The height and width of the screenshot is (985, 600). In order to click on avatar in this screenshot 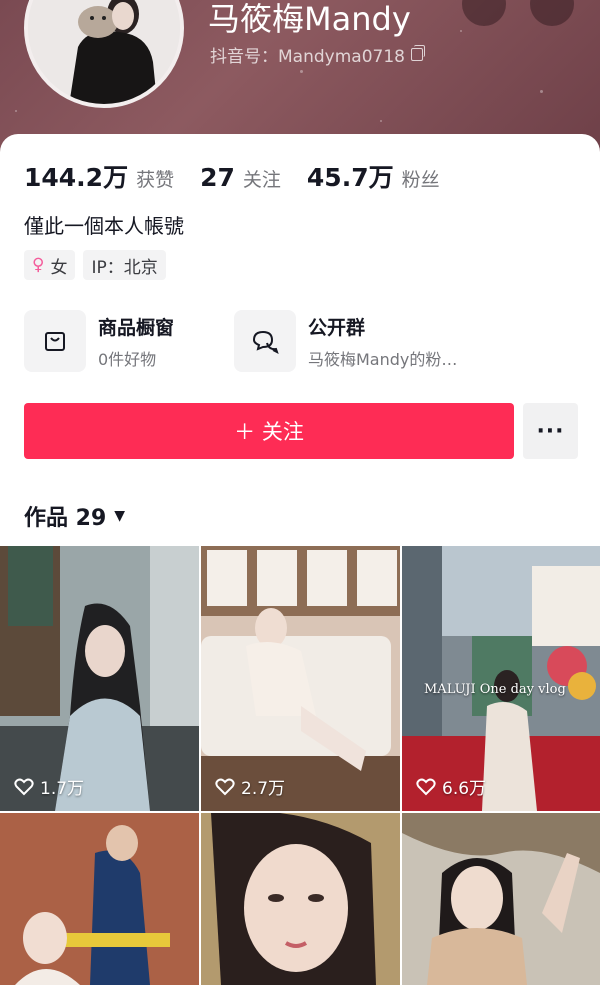, I will do `click(104, 54)`.